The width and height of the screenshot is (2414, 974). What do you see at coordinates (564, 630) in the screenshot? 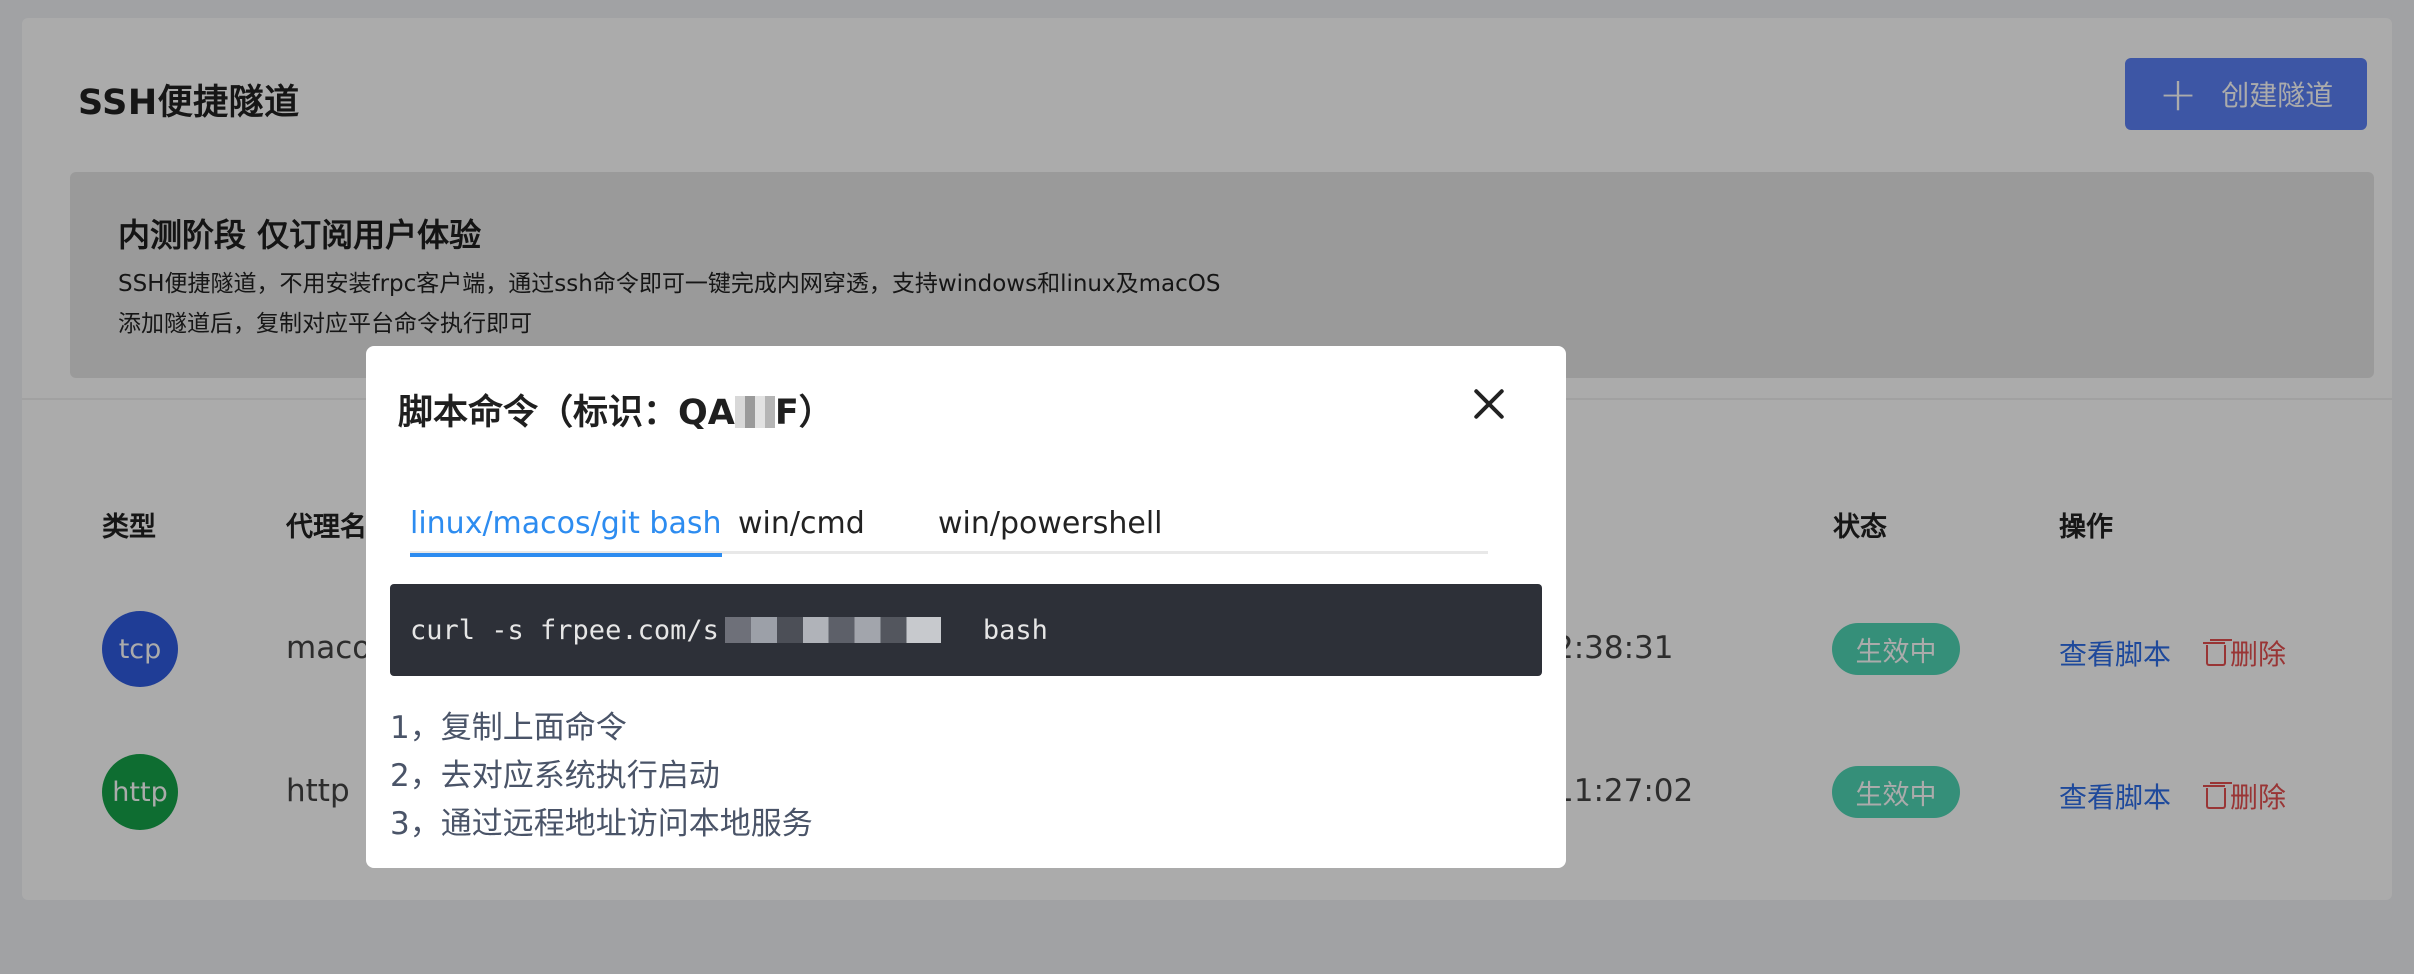
I see `command-prefix: curl -s frpee.com/s` at bounding box center [564, 630].